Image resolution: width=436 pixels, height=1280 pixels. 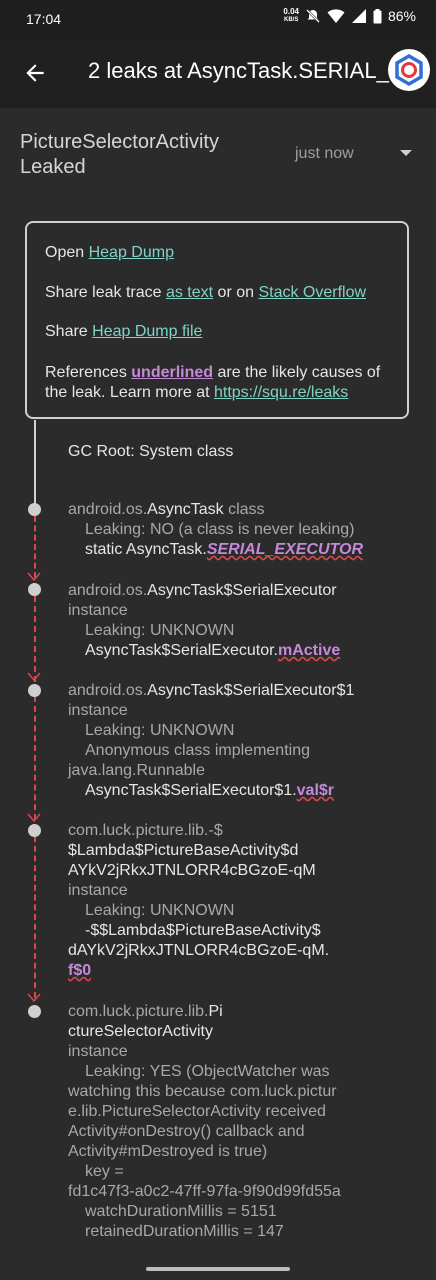 What do you see at coordinates (44, 19) in the screenshot?
I see `status-time: 17:04` at bounding box center [44, 19].